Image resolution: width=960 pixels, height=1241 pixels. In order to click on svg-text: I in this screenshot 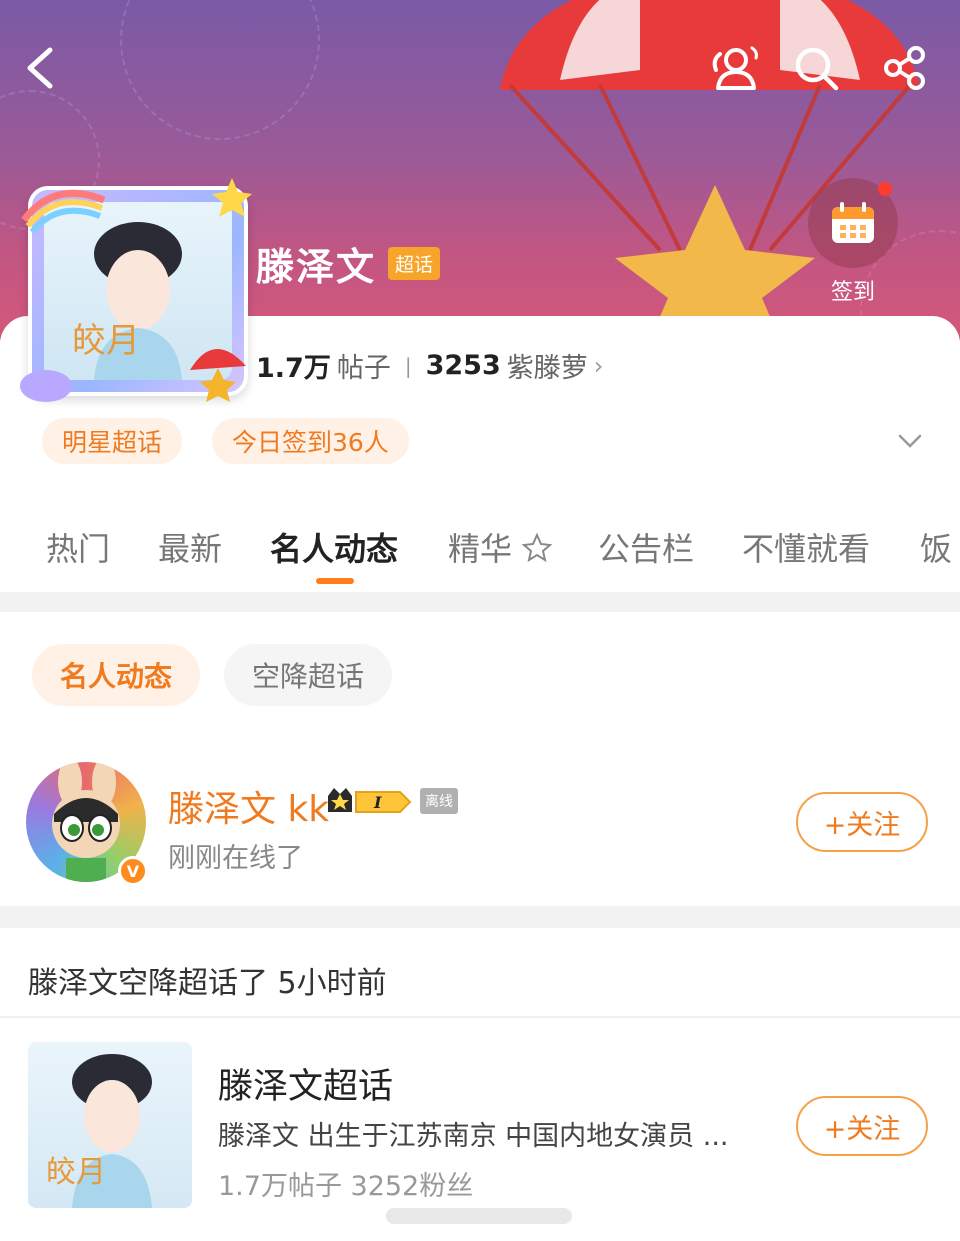, I will do `click(377, 802)`.